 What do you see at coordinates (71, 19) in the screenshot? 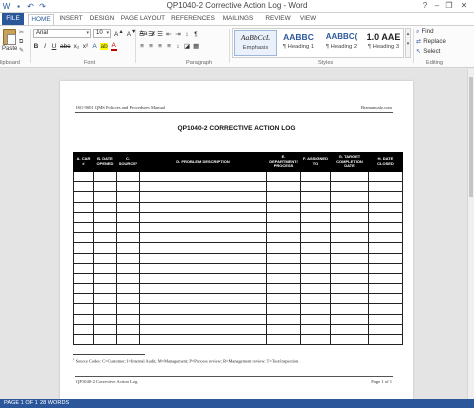
I see `tab-insert: INSERT` at bounding box center [71, 19].